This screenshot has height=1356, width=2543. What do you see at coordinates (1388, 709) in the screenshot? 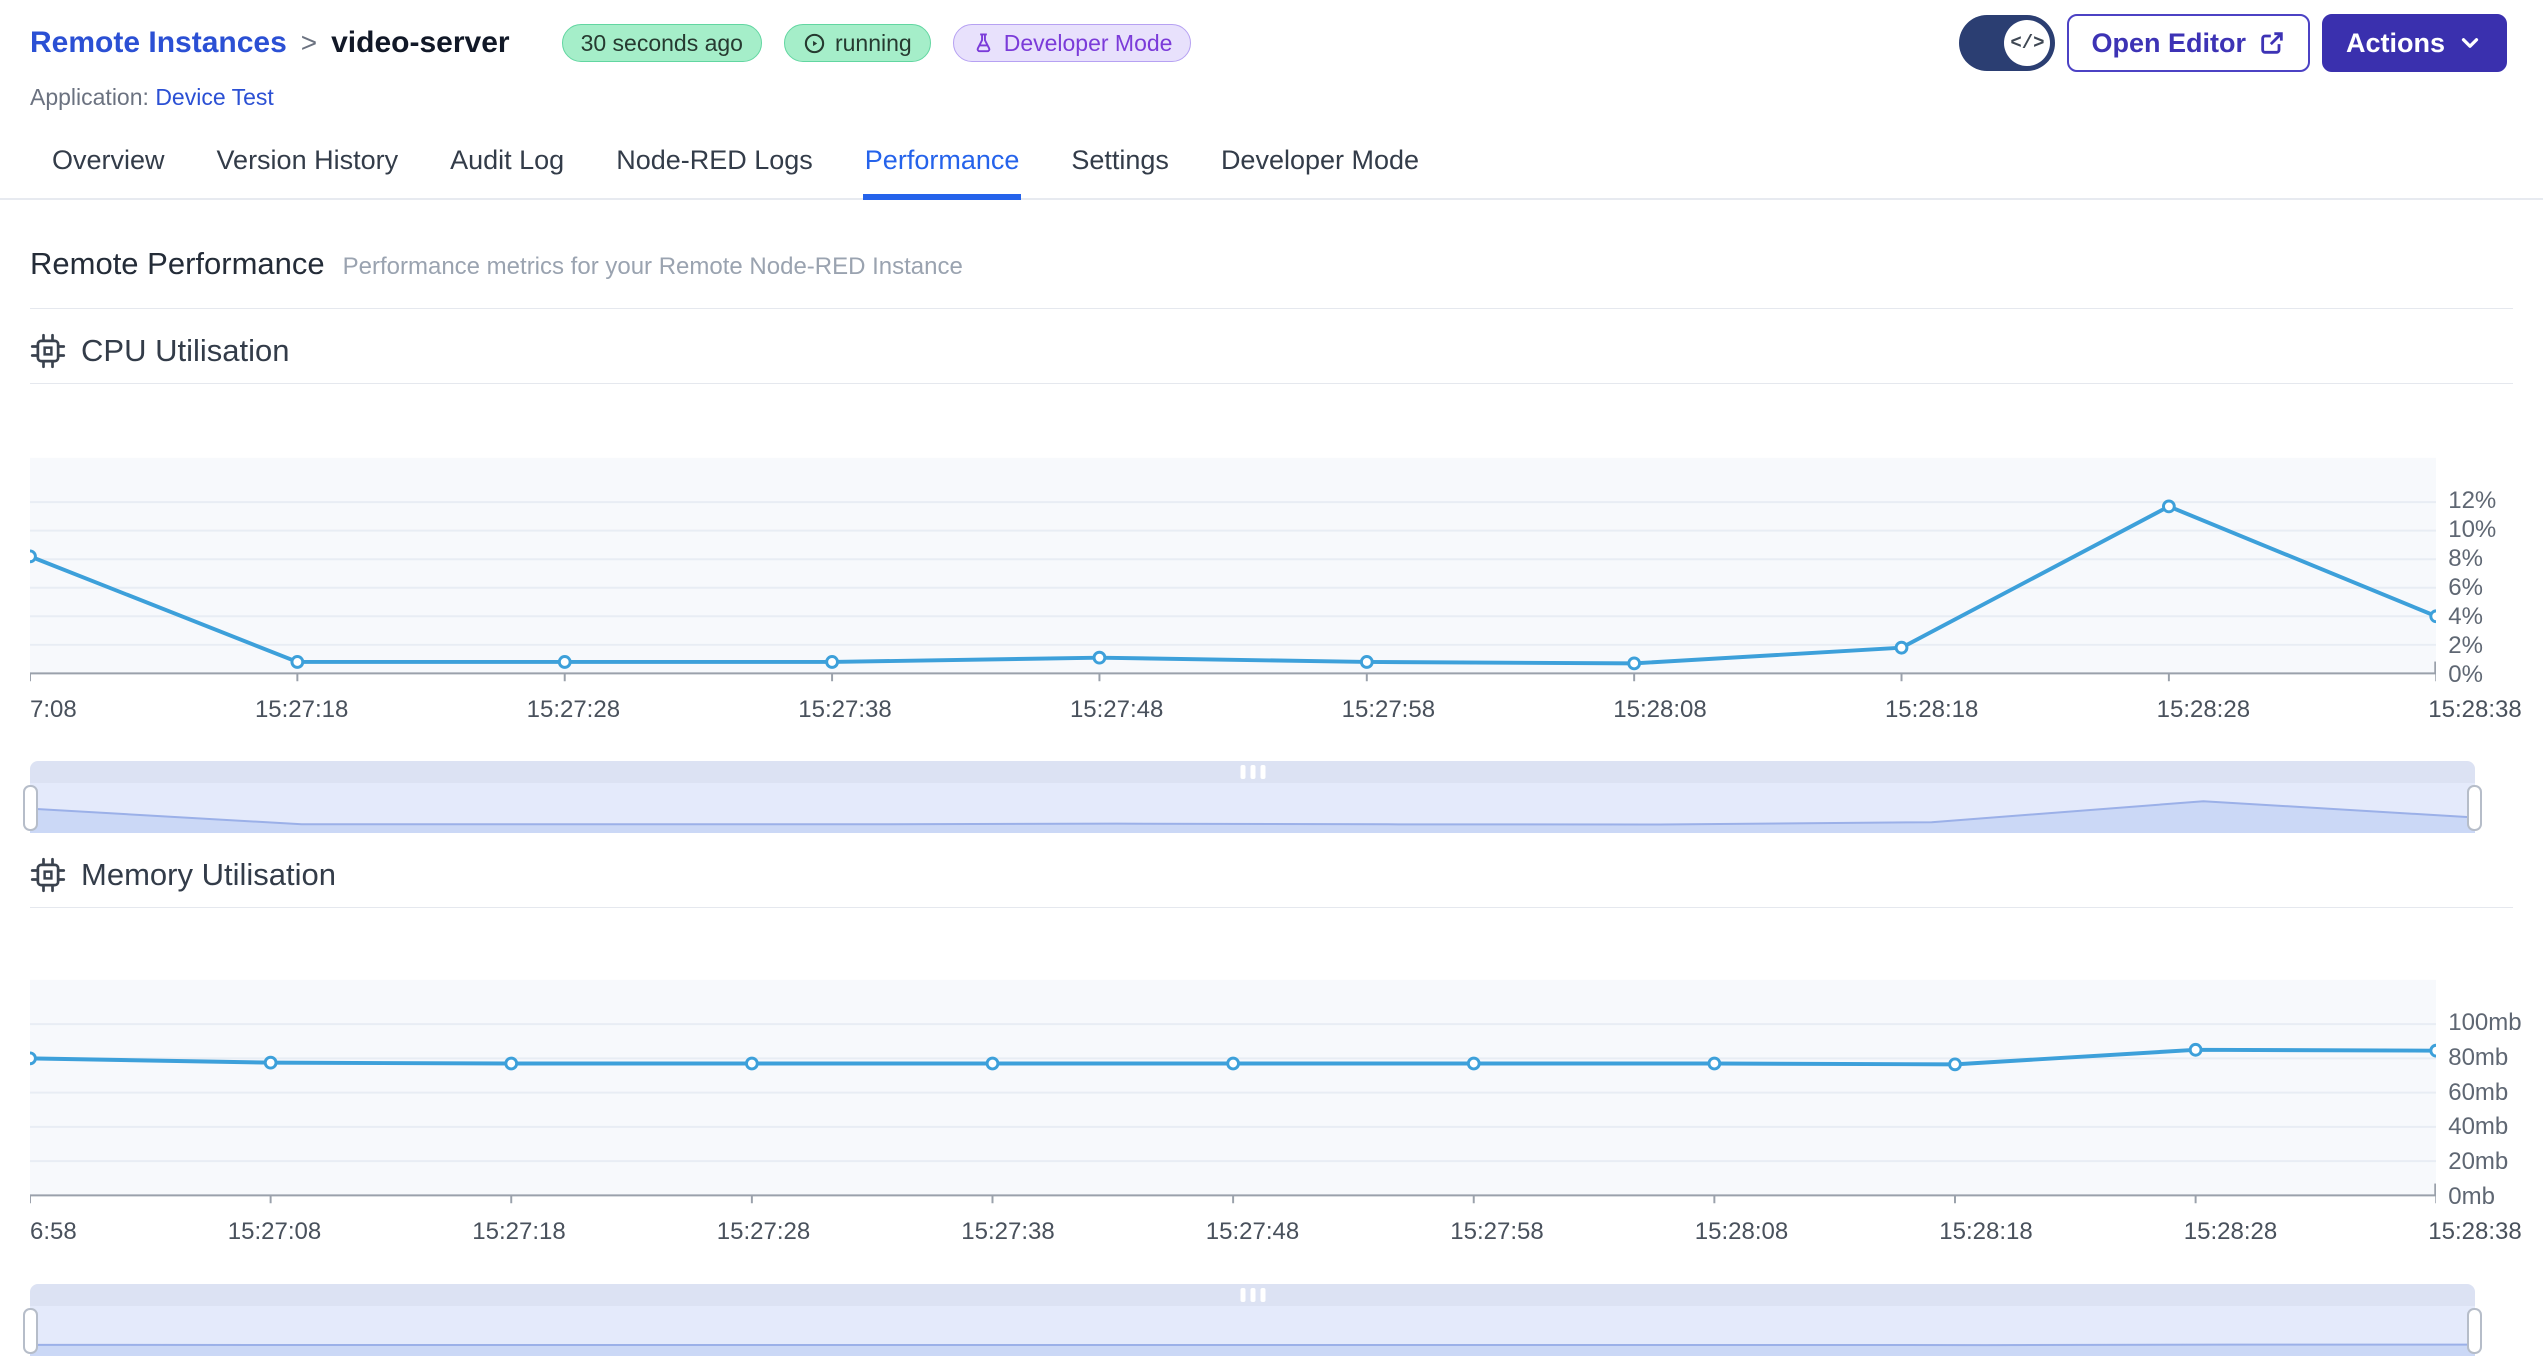
I see `cpu-x-tick-label: 15:27:58` at bounding box center [1388, 709].